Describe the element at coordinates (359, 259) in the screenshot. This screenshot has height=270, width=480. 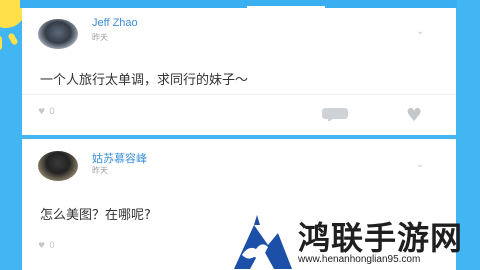
I see `watermark-url: www.henanhonglian95.com` at that location.